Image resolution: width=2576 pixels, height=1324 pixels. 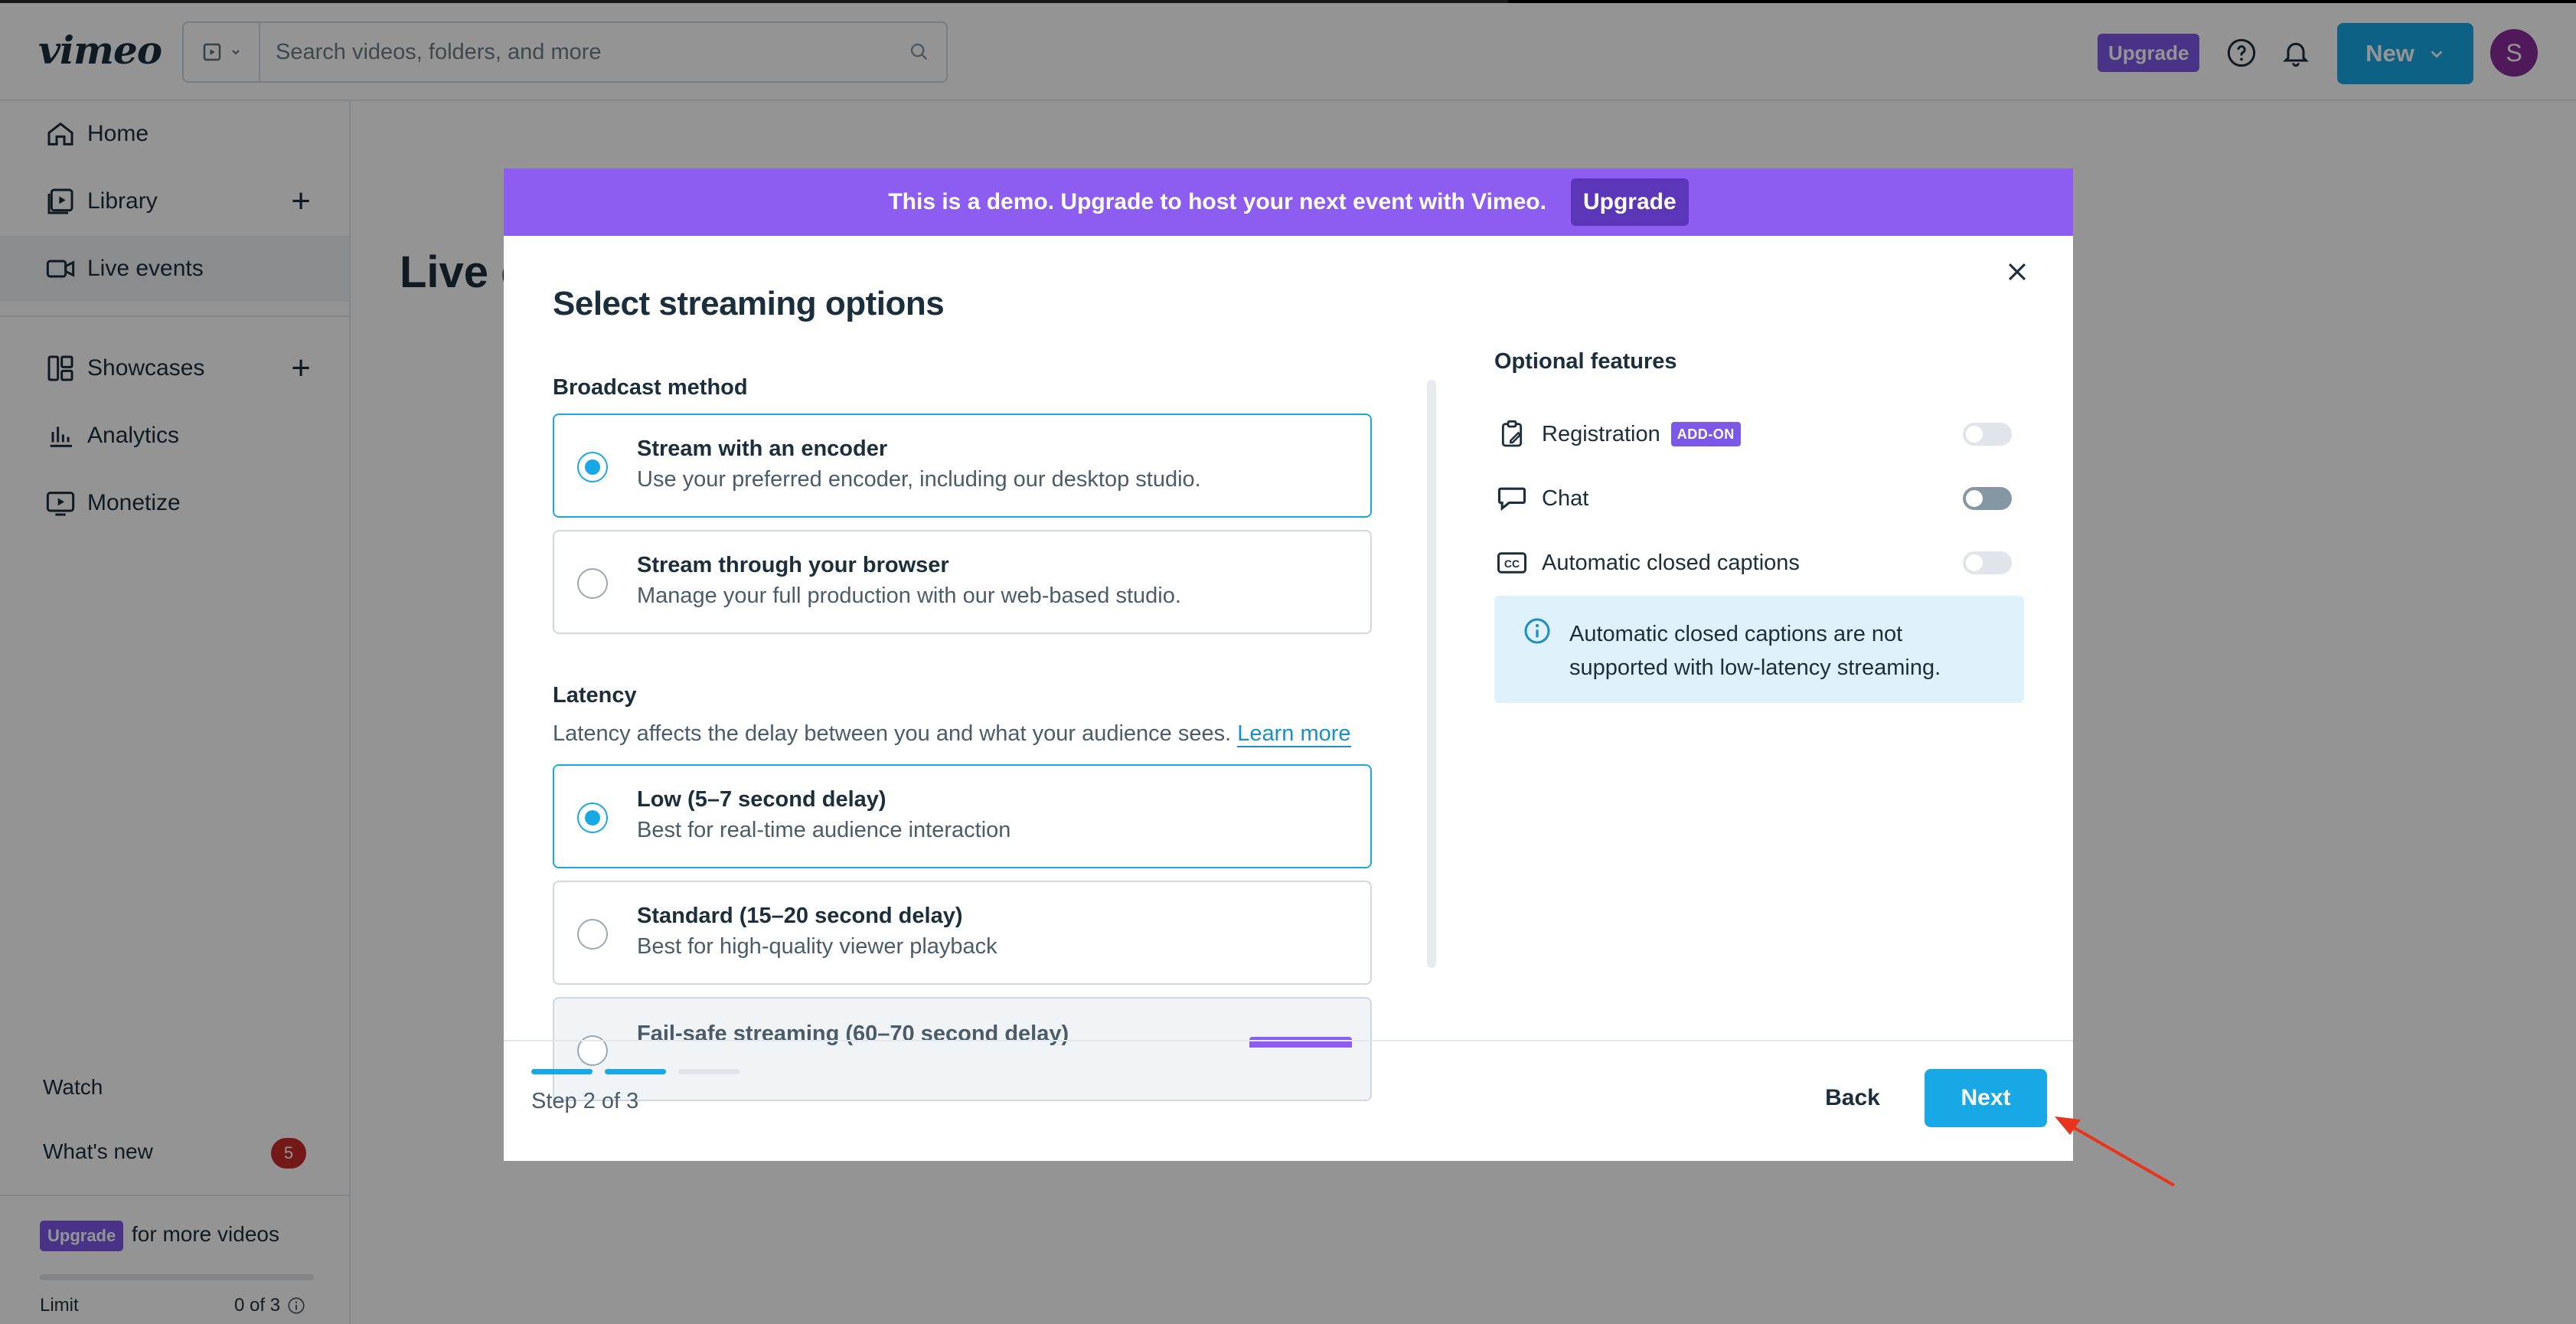 What do you see at coordinates (793, 565) in the screenshot?
I see `option-title: Stream through your browser` at bounding box center [793, 565].